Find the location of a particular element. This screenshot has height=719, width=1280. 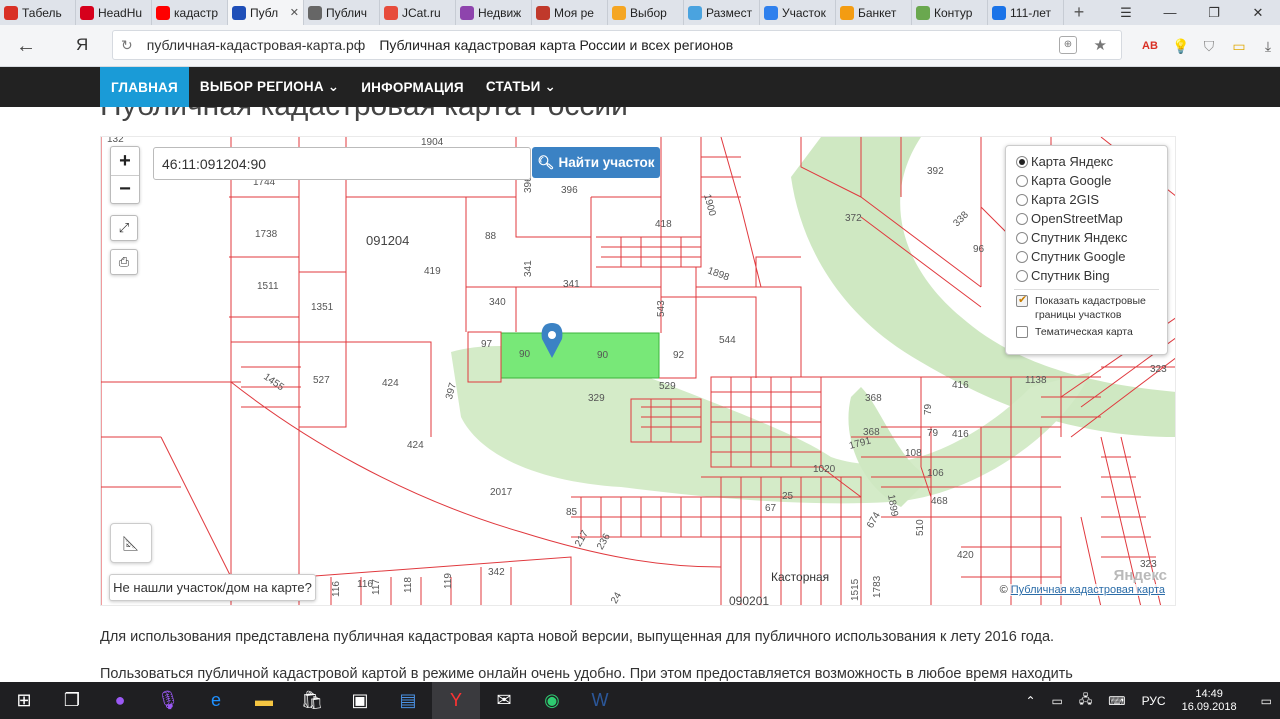

tab-close-icon: ✕ is located at coordinates (294, 12).